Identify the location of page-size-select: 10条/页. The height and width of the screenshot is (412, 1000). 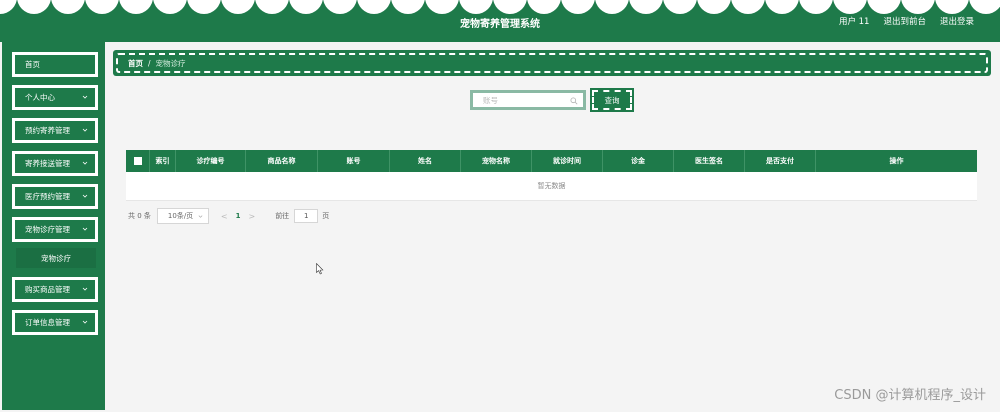
(182, 216).